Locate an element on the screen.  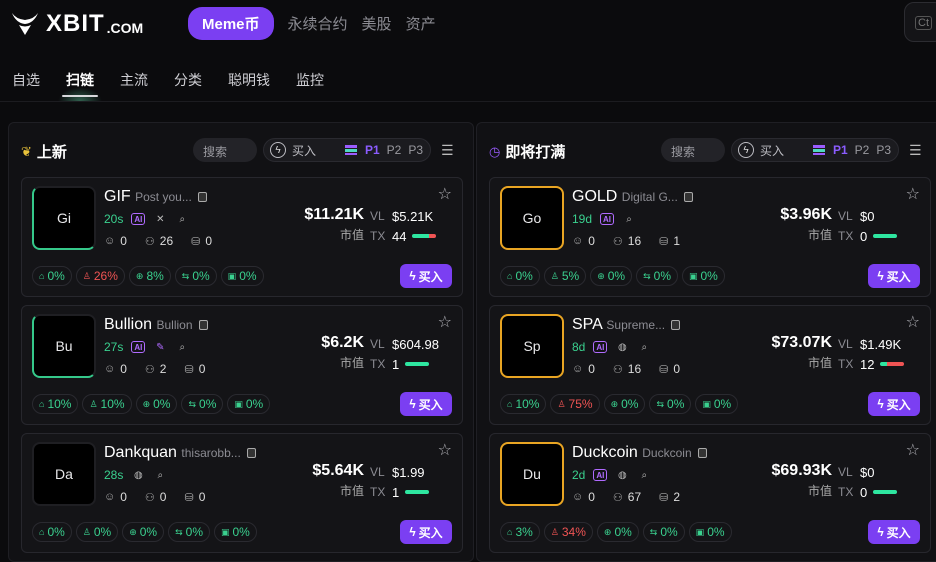
tx-label: TX is located at coordinates (846, 236).